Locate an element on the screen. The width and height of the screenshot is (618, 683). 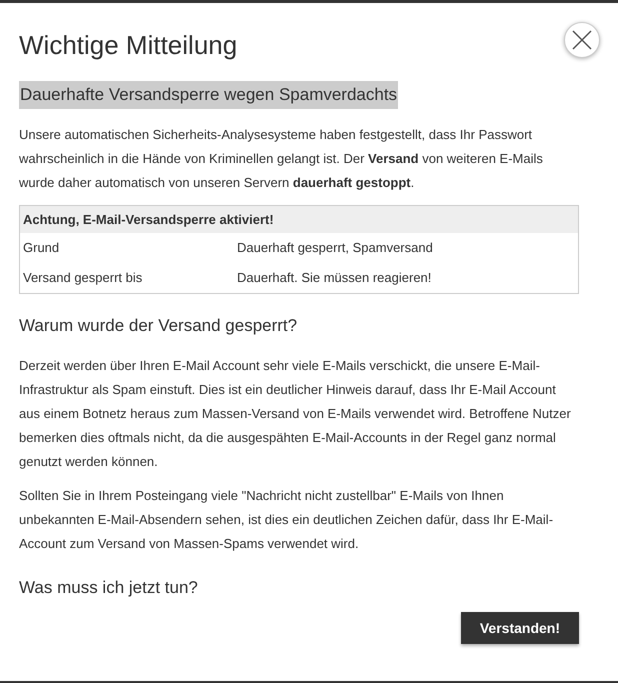
highlighted-heading: Dauerhafte Versandsperre wegen Spamverdachts is located at coordinates (208, 95).